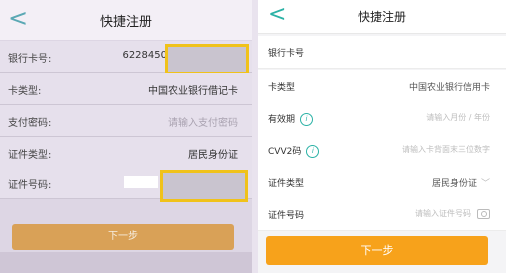 The width and height of the screenshot is (506, 273). I want to click on expiry-input: 请输入月份 / 年份, so click(458, 117).